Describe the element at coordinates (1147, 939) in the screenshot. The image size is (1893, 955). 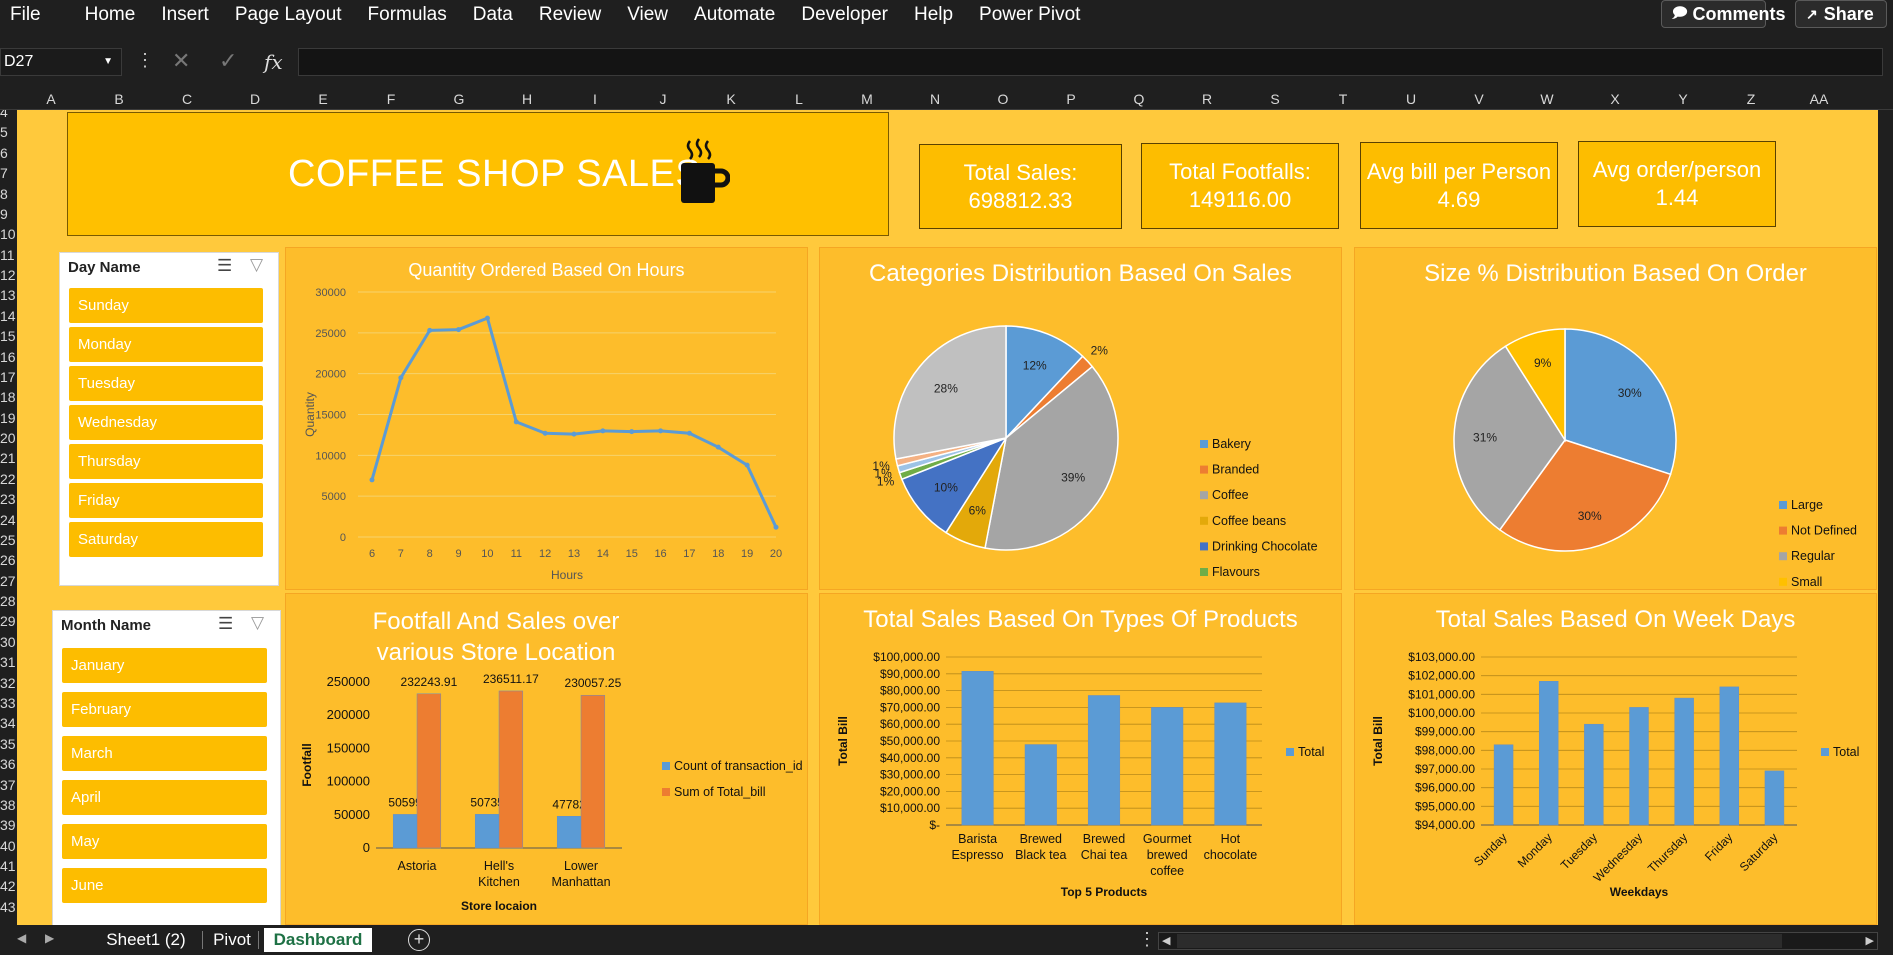
I see `more-tabs-icon: ⋮` at that location.